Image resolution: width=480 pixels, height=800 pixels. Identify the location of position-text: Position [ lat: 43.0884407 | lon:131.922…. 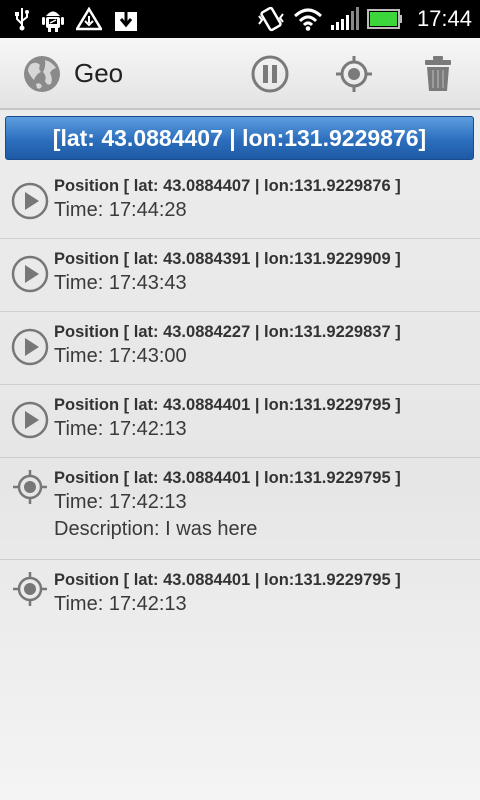
(227, 186).